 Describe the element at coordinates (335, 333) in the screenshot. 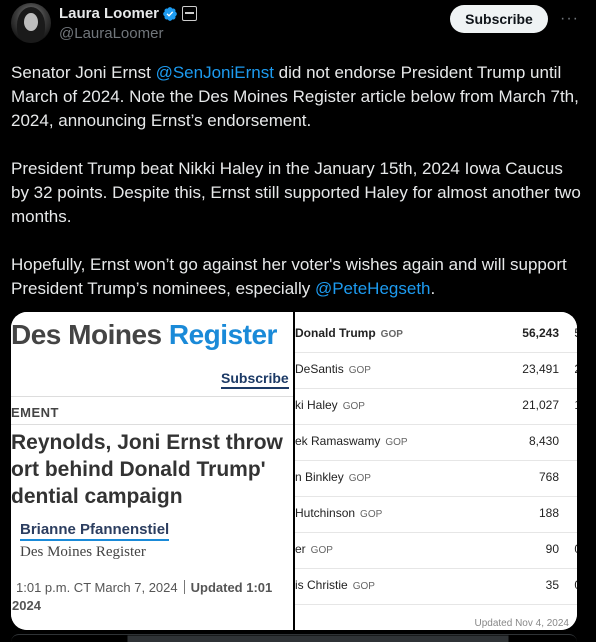

I see `candidate-label: Donald Trump` at that location.